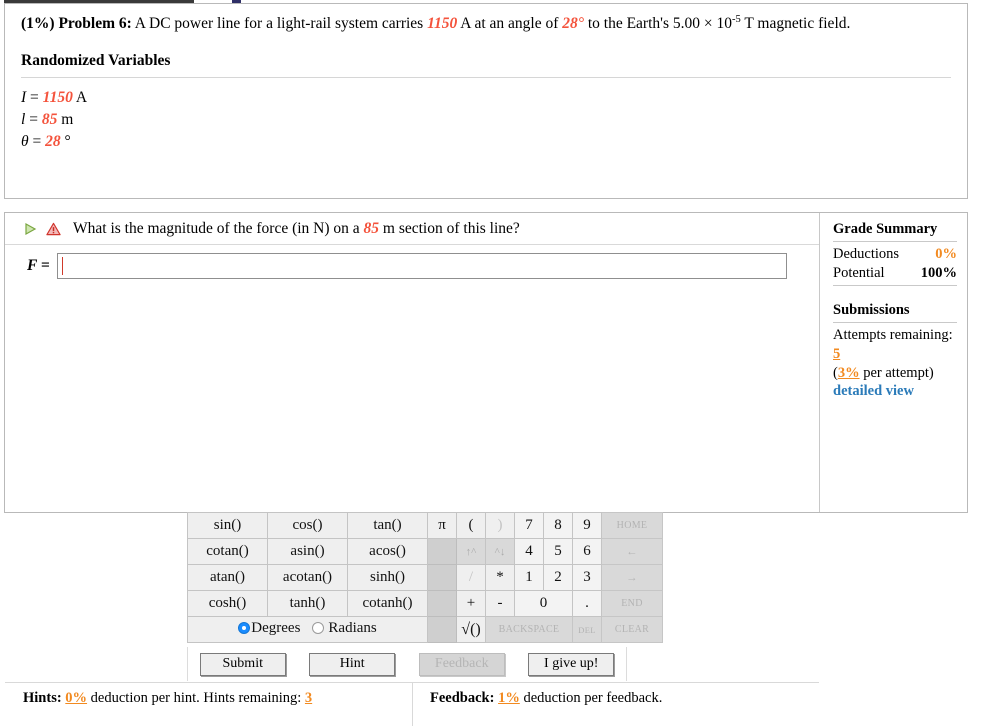 The width and height of the screenshot is (982, 726). Describe the element at coordinates (529, 577) in the screenshot. I see `key-1: 1` at that location.